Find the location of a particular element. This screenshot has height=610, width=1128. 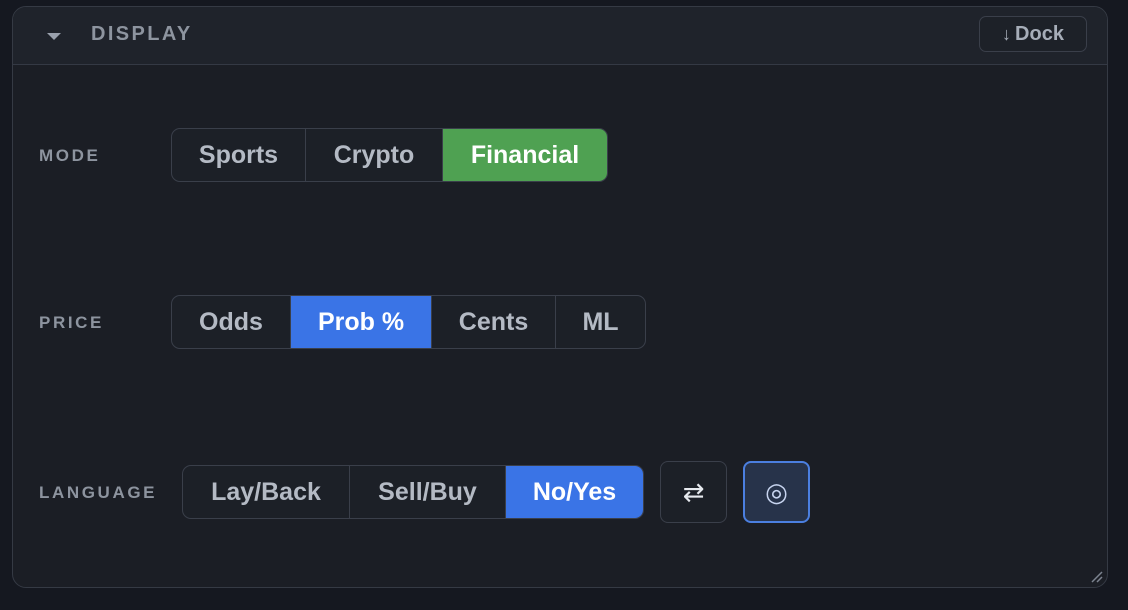

swap-button: ⇄ is located at coordinates (693, 492).